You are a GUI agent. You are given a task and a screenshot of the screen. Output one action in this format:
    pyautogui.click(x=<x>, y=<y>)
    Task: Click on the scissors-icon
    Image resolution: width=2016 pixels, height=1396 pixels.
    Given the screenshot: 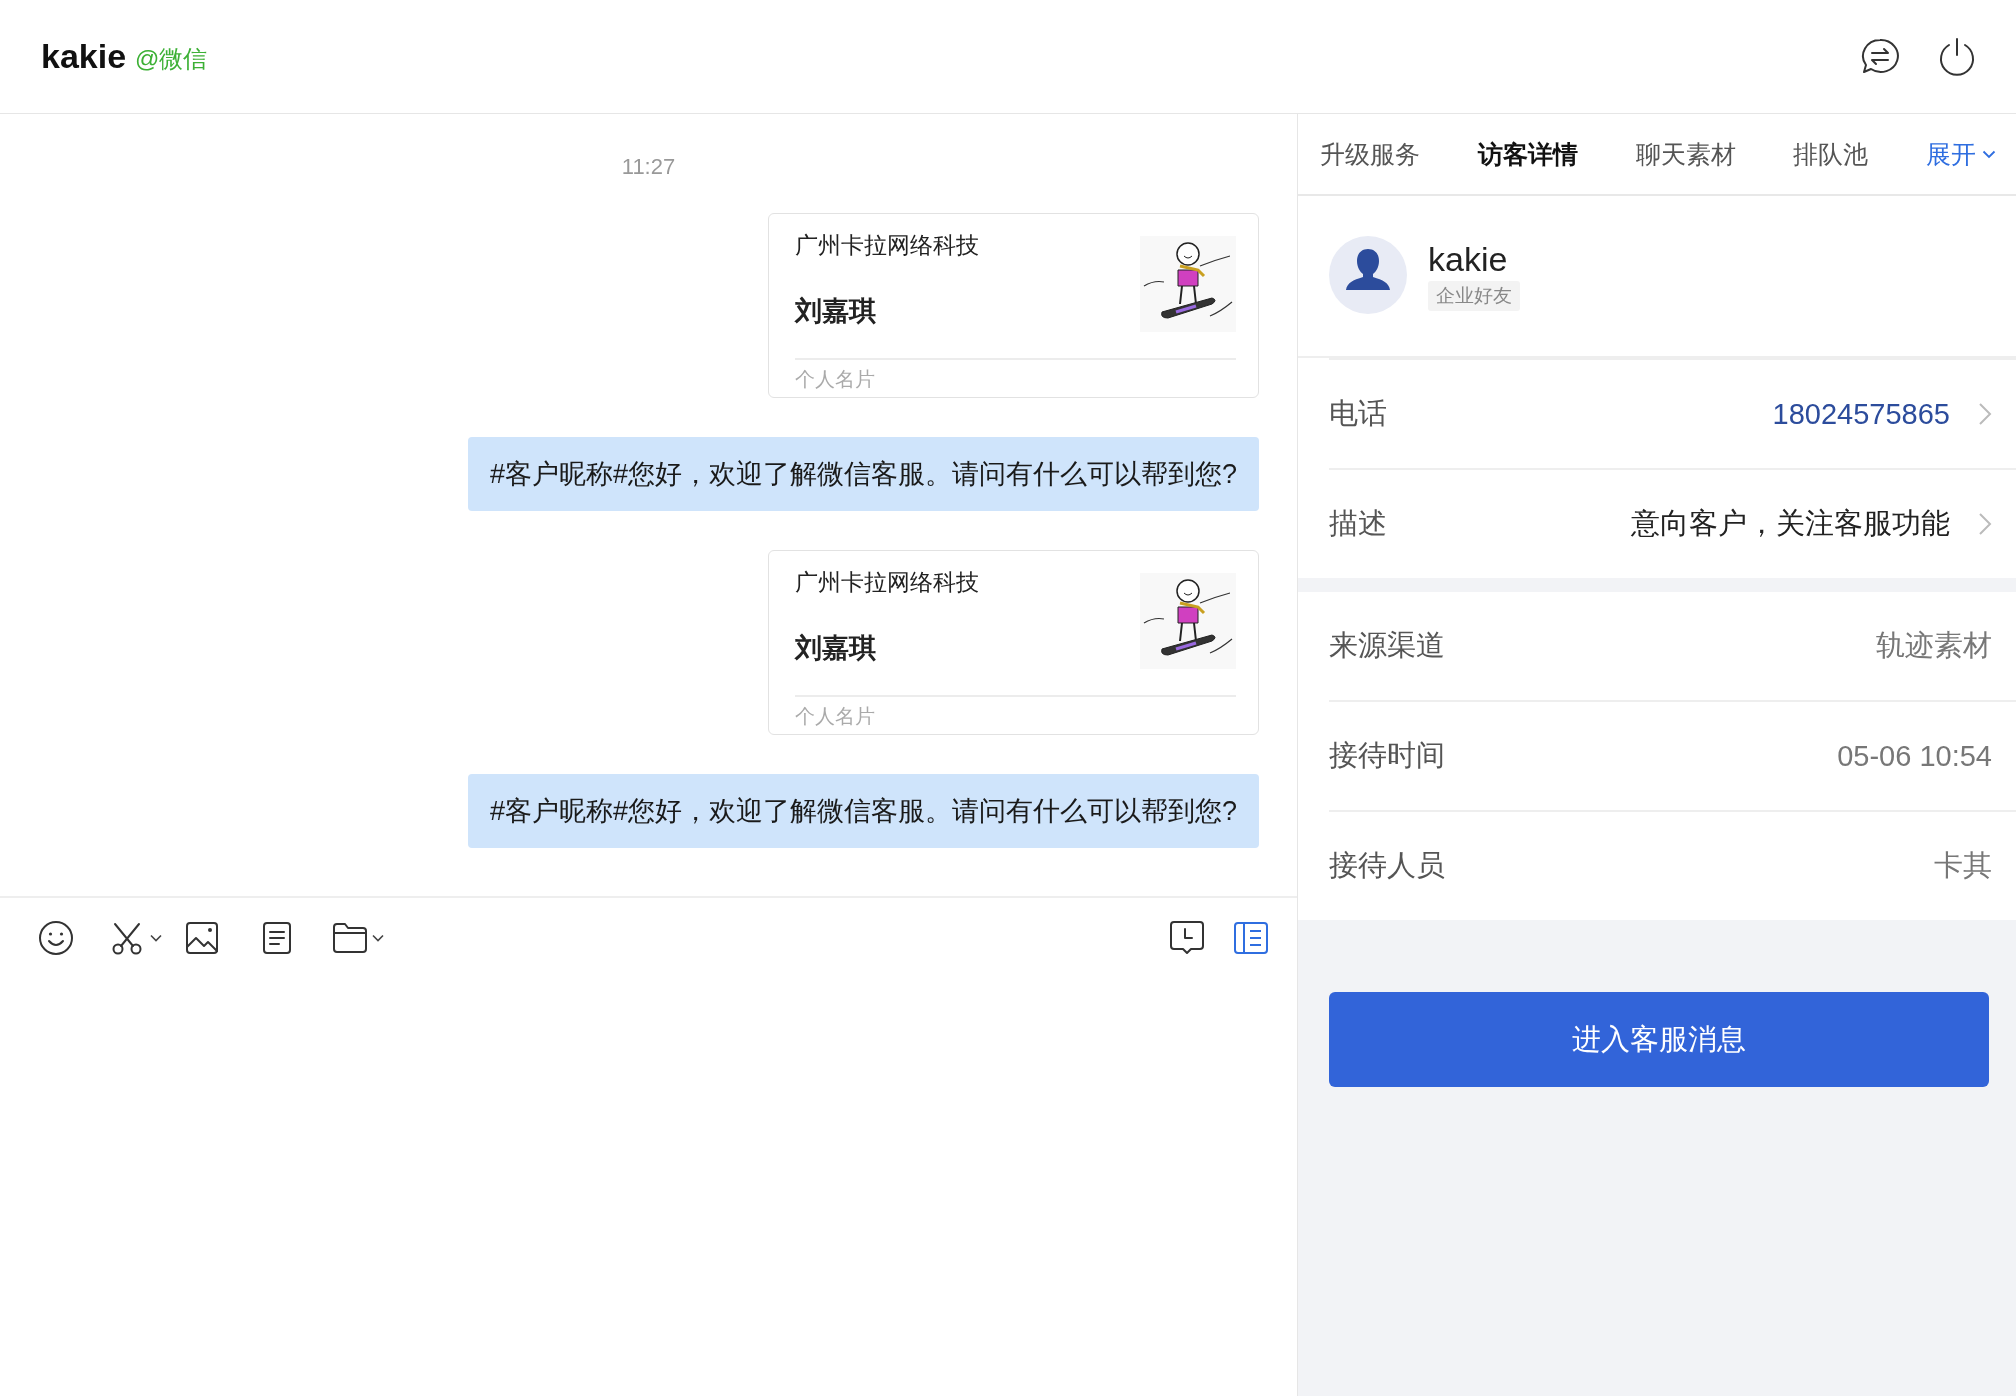 What is the action you would take?
    pyautogui.click(x=127, y=938)
    